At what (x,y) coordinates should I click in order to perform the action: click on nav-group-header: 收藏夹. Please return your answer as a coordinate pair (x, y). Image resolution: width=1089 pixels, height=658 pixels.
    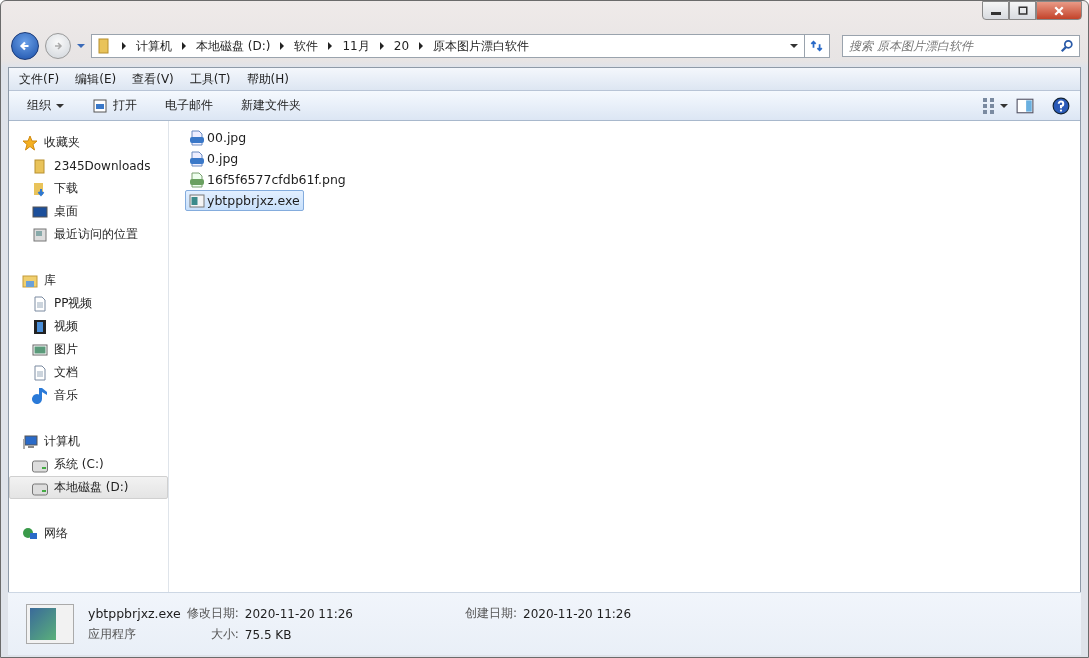
    Looking at the image, I should click on (88, 142).